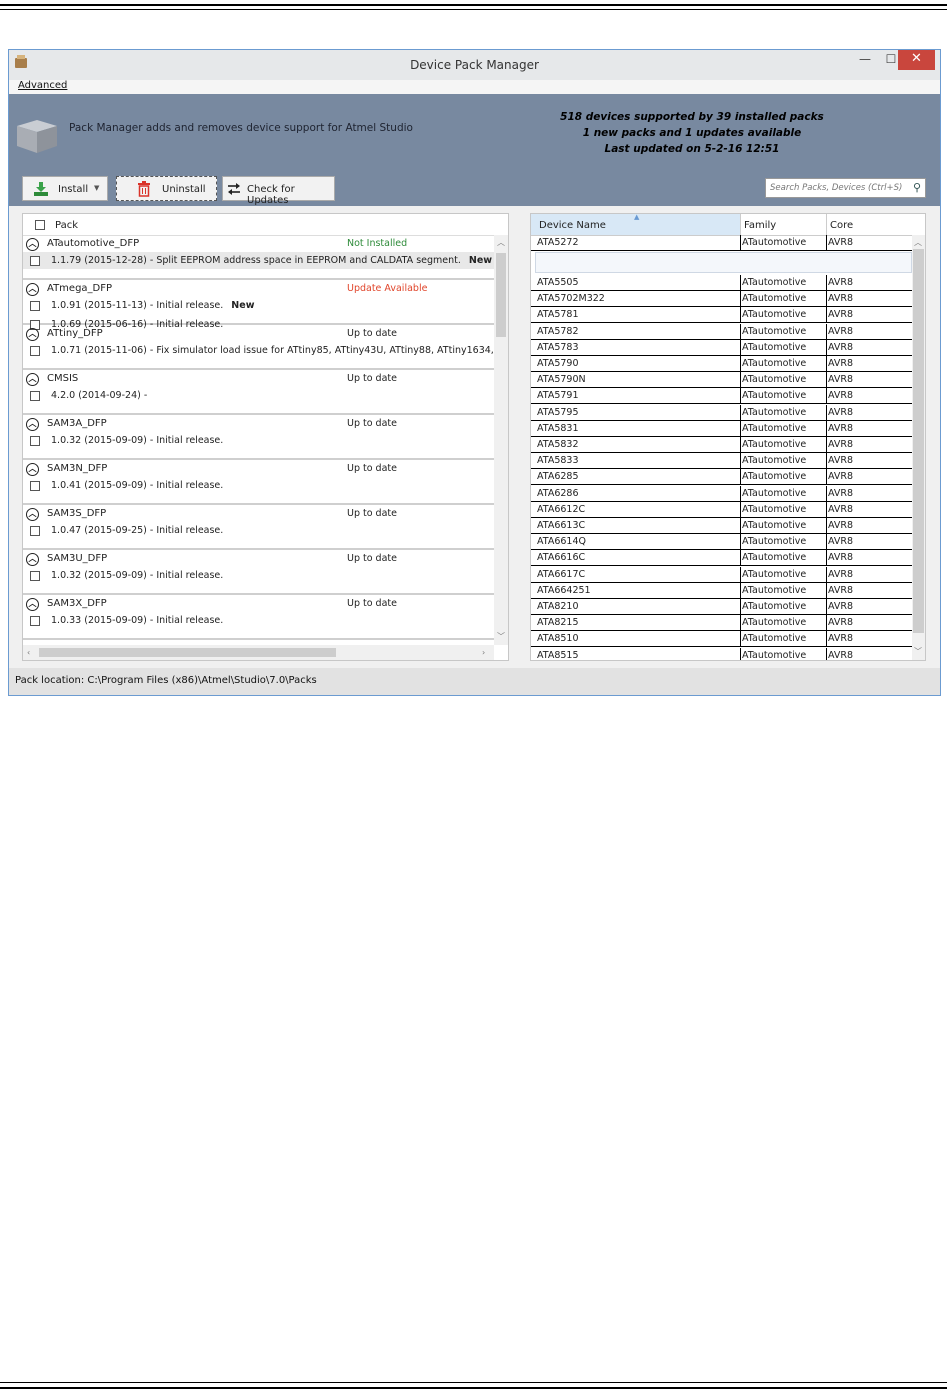  I want to click on table-row: ATA5831 ATautomotive AVR8, so click(721, 428).